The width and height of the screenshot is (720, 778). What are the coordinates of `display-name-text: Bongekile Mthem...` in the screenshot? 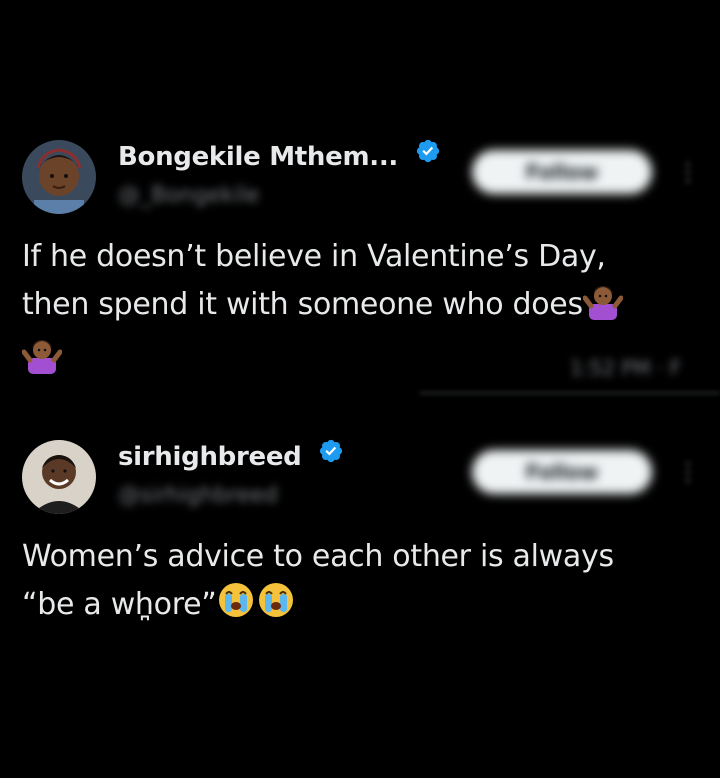 It's located at (258, 157).